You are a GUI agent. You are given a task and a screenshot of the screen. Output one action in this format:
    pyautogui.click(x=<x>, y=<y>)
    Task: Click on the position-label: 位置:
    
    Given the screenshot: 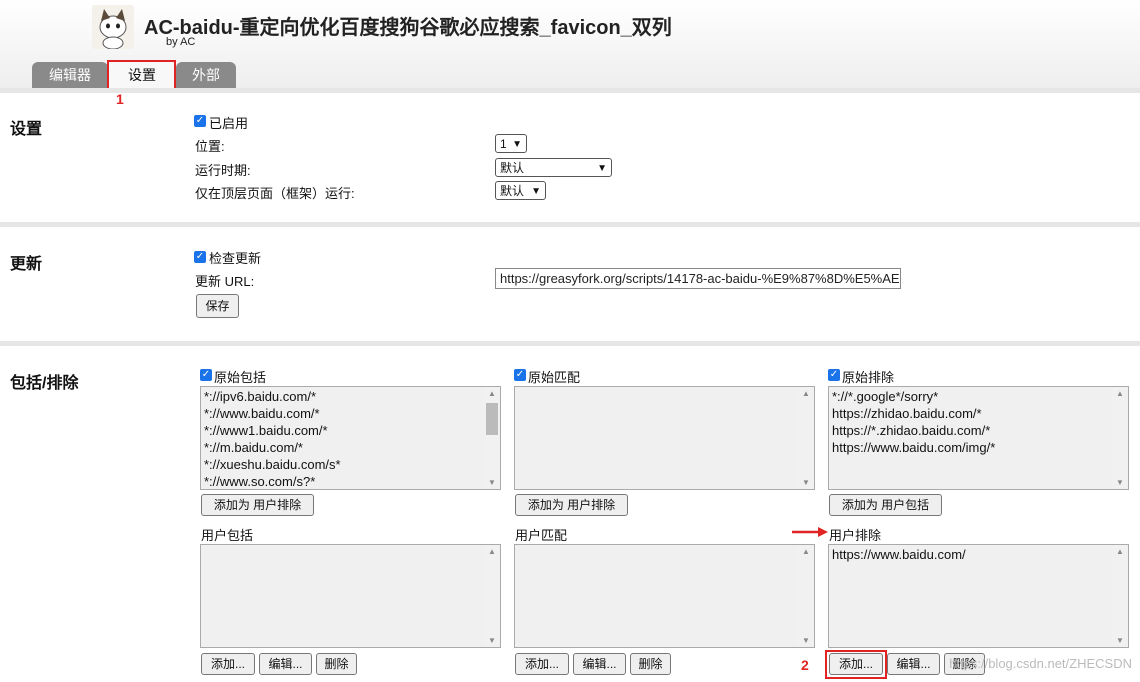 What is the action you would take?
    pyautogui.click(x=210, y=146)
    